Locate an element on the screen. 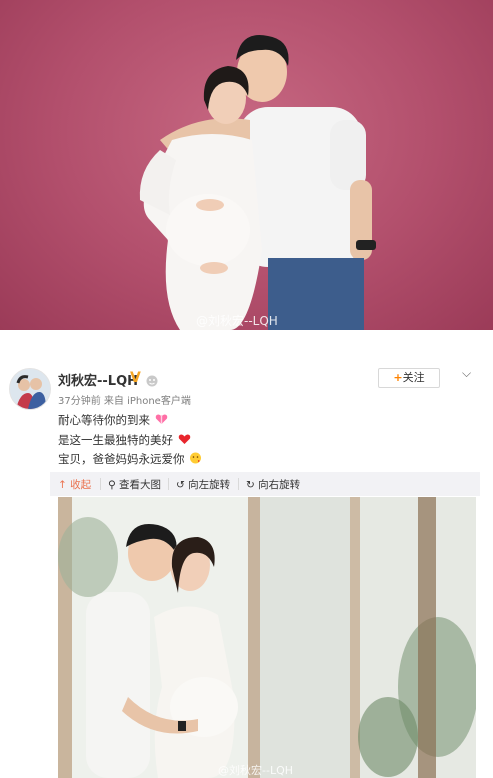 The image size is (493, 778). image-toolbar: ↑ 收起 ⚲ 查看大图 ↺ 向左旋转 ↻ 向右旋转 is located at coordinates (265, 484).